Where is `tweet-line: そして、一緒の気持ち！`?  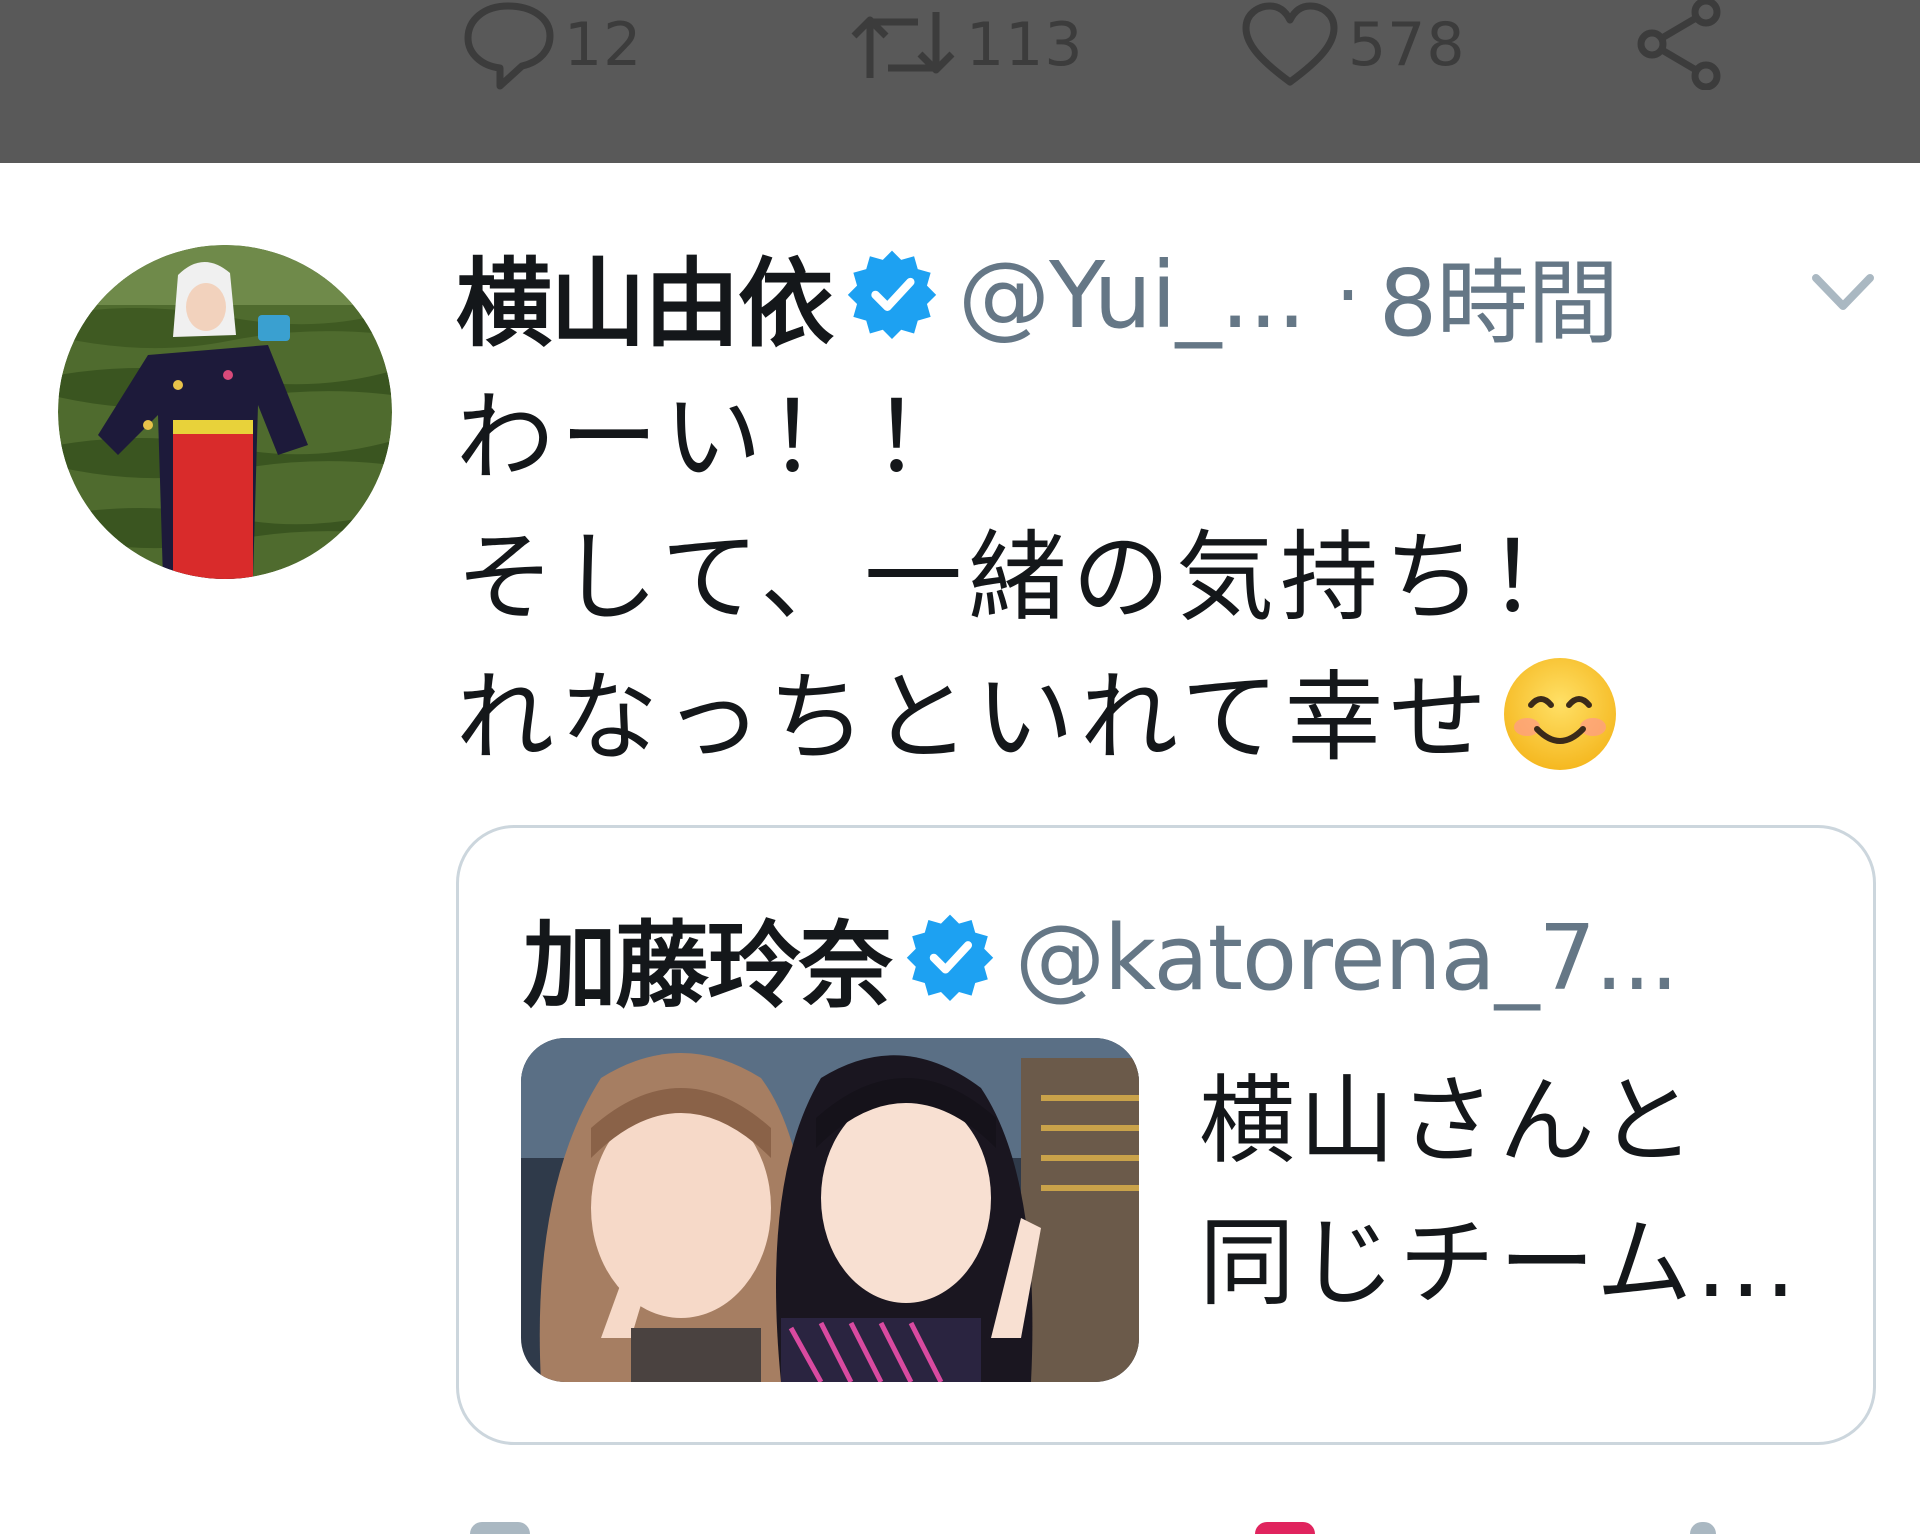 tweet-line: そして、一緒の気持ち！ is located at coordinates (1024, 578).